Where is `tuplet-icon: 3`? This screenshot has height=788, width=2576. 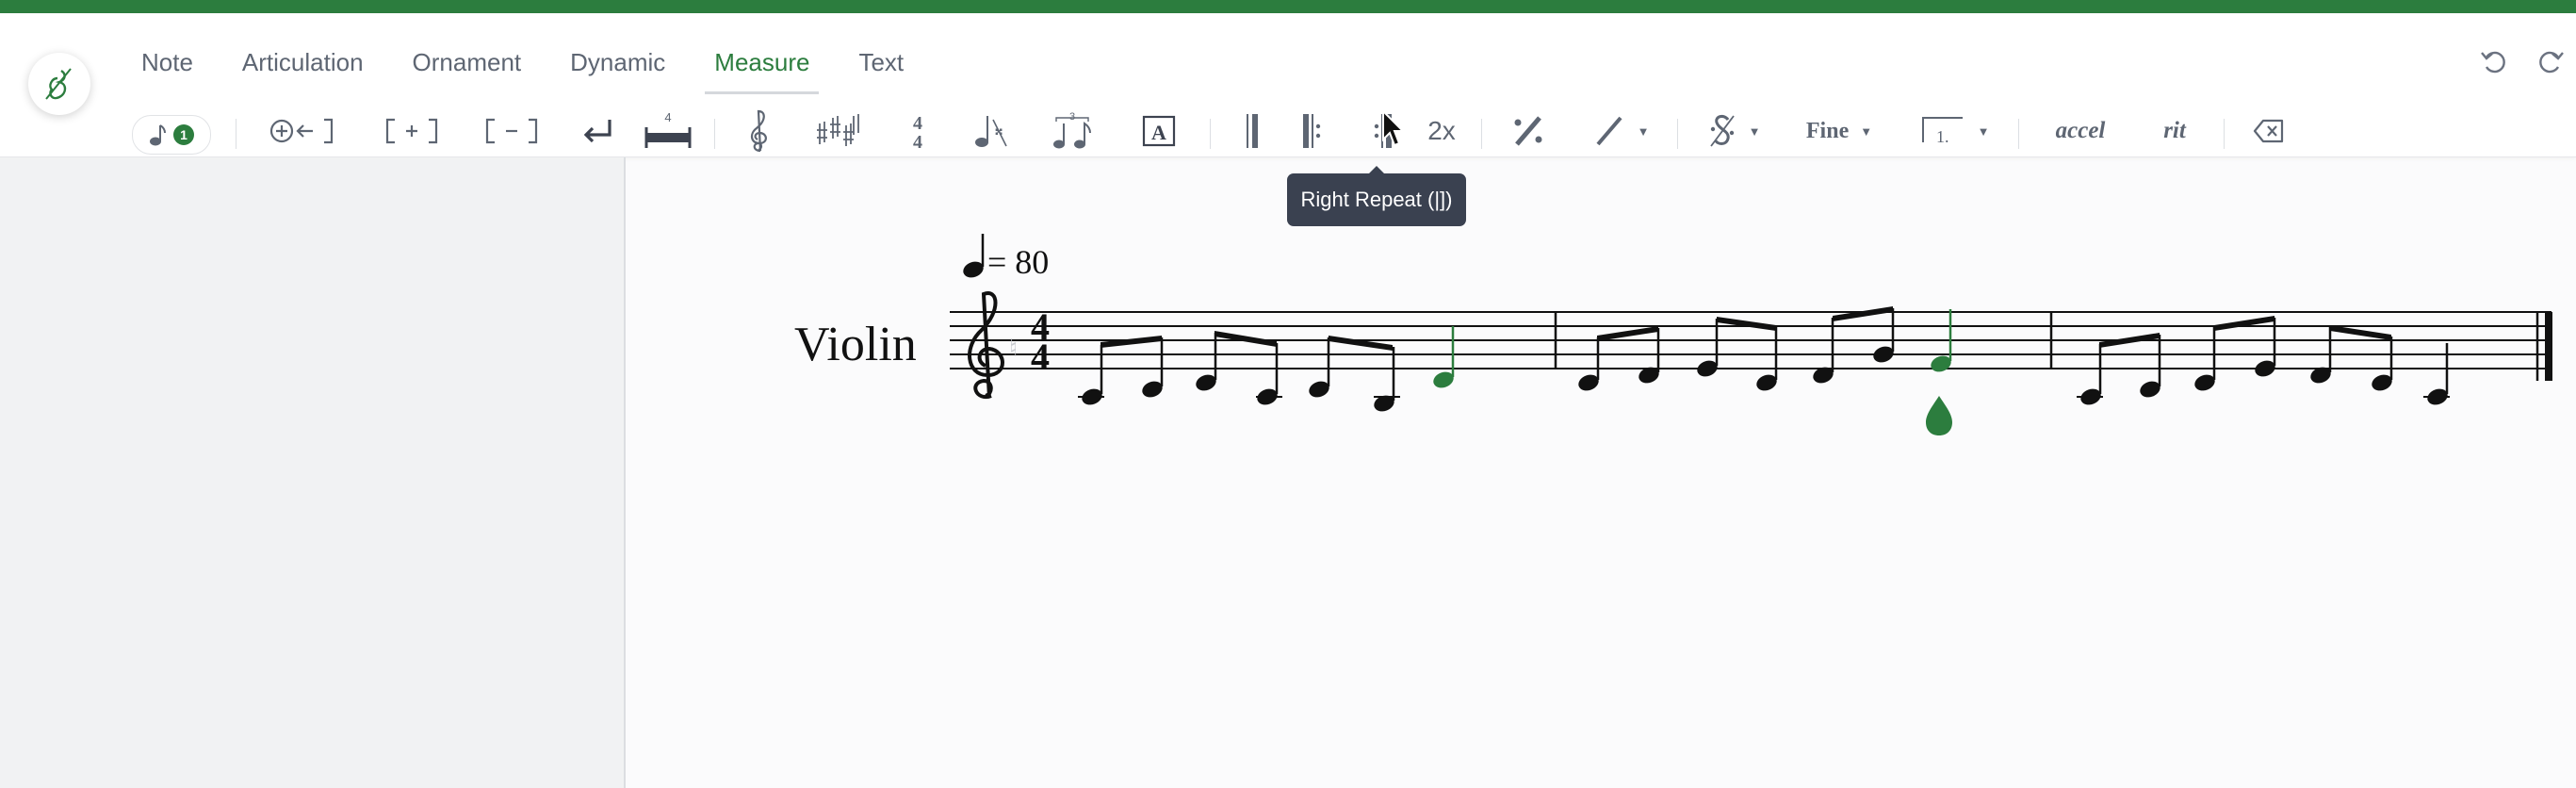
tuplet-icon: 3 is located at coordinates (1072, 130).